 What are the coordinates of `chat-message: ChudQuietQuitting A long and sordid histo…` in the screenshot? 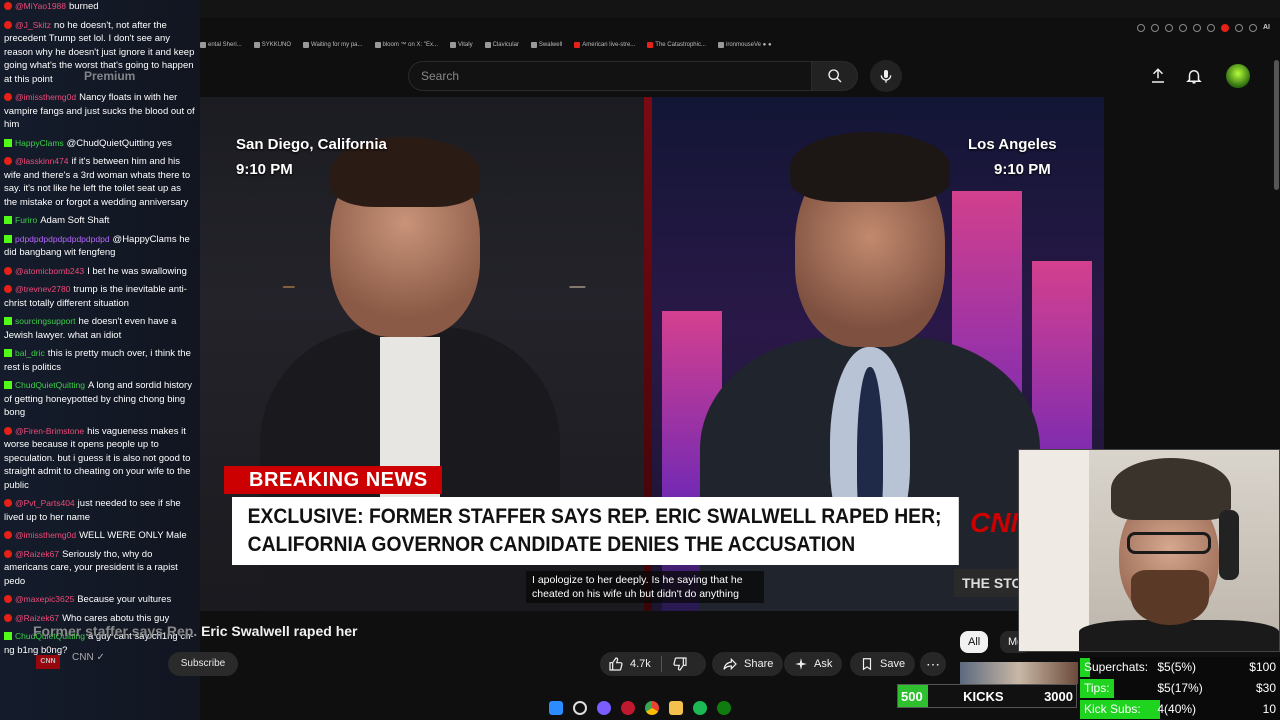 It's located at (100, 399).